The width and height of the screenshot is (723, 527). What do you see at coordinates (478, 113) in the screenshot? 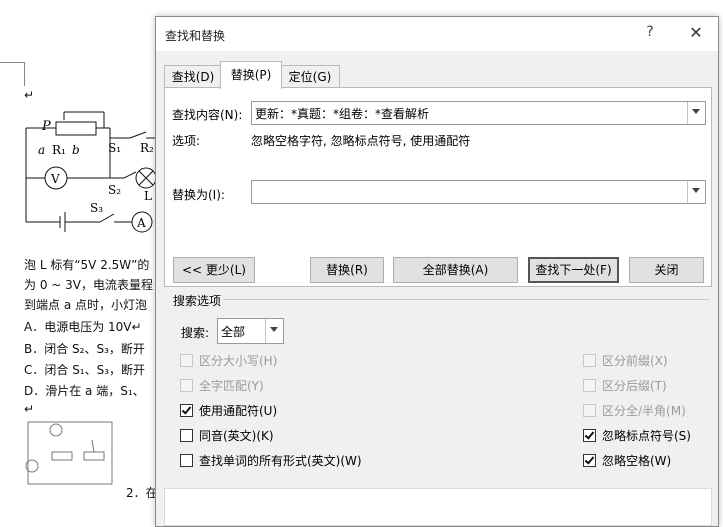
I see `find-combobox: 更新：*真题：*组卷：*查看解析` at bounding box center [478, 113].